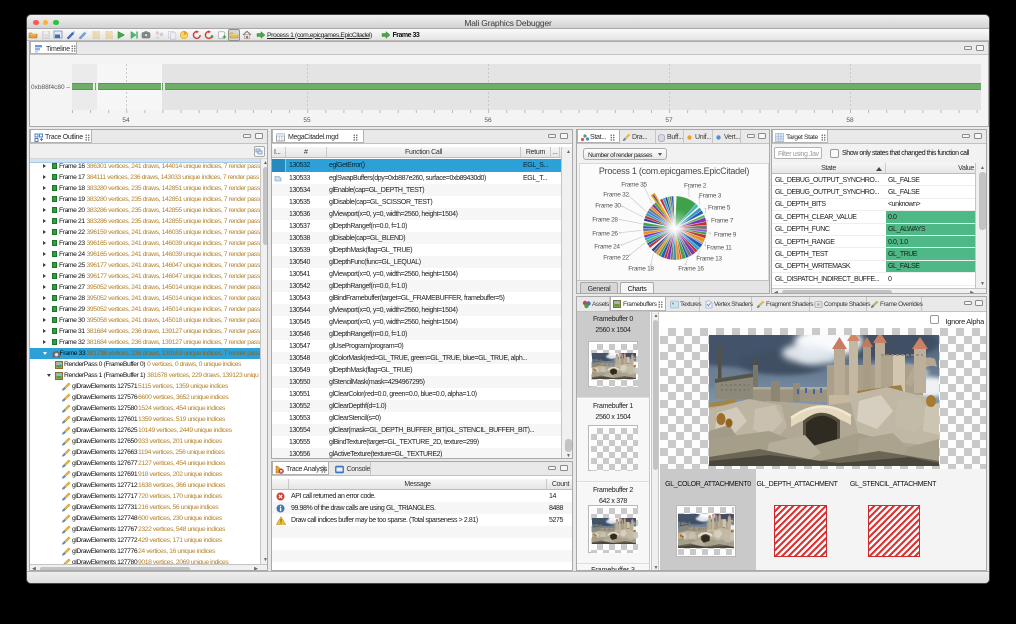 The height and width of the screenshot is (624, 1016). Describe the element at coordinates (709, 259) in the screenshot. I see `svg-text: Frame 13` at that location.